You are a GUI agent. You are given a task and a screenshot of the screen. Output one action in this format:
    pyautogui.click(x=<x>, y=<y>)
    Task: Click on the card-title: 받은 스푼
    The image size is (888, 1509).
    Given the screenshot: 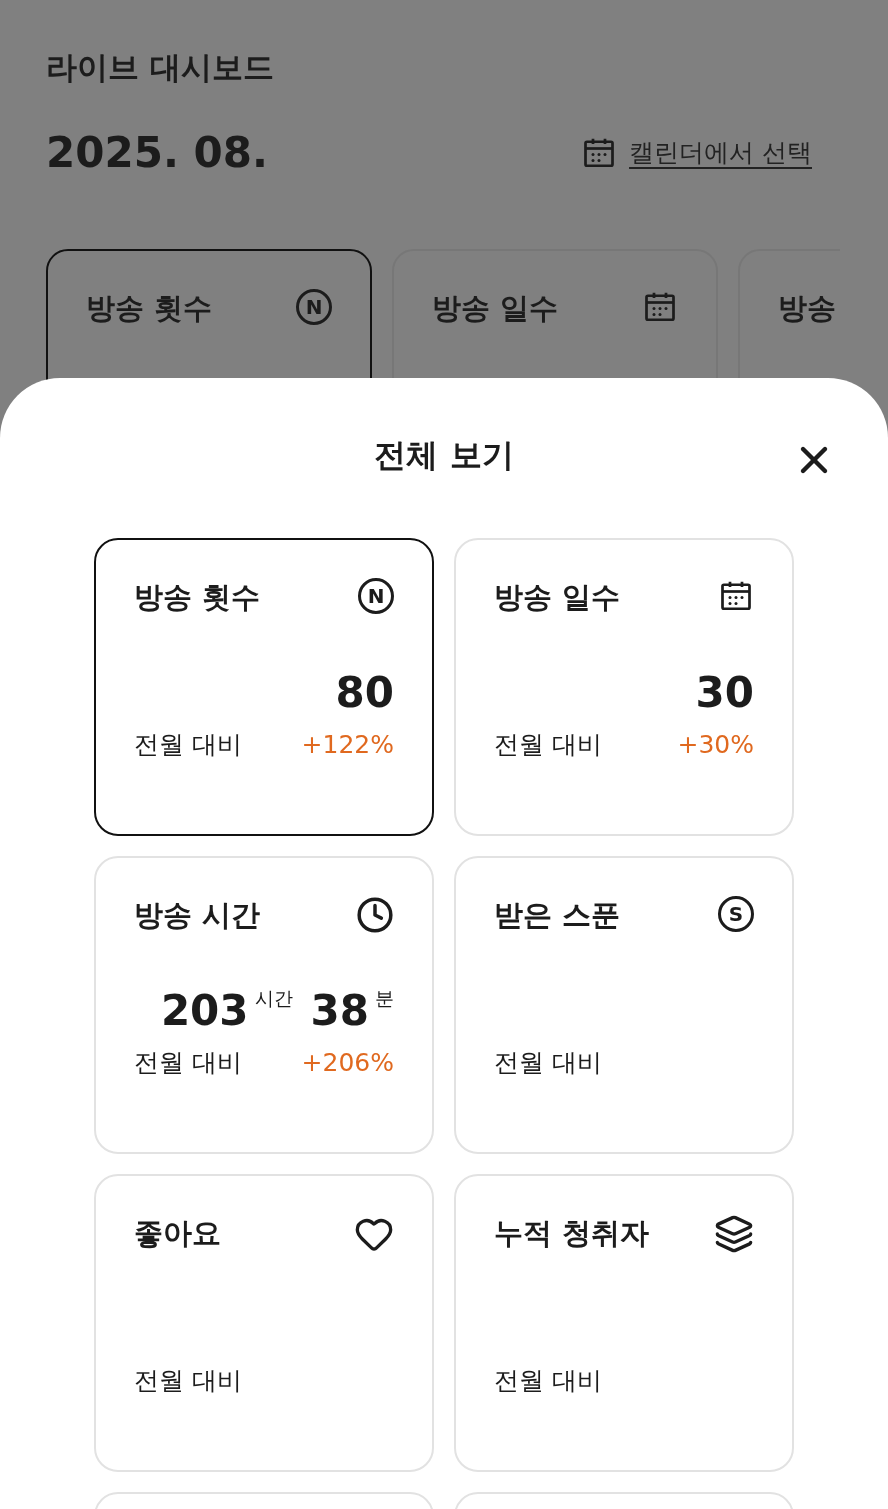 What is the action you would take?
    pyautogui.click(x=557, y=915)
    